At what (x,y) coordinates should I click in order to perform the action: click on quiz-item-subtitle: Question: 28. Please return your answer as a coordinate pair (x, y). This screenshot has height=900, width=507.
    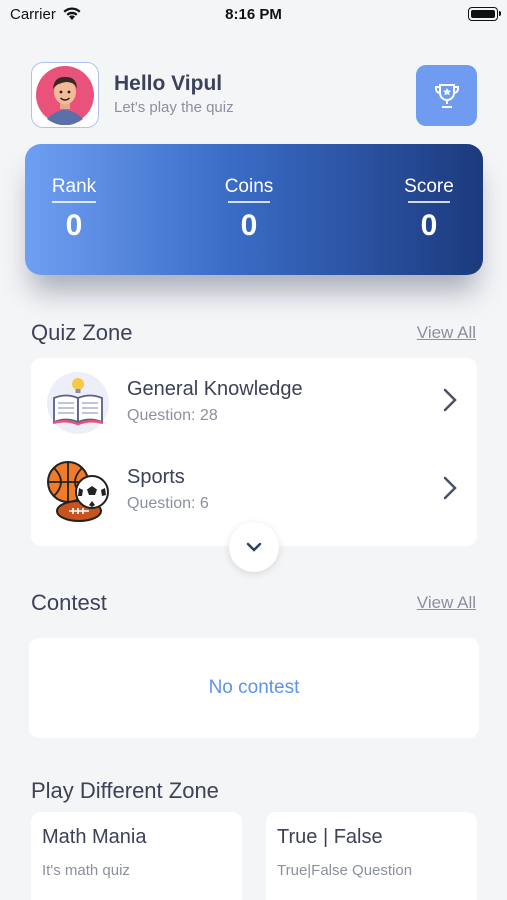
    Looking at the image, I should click on (172, 415).